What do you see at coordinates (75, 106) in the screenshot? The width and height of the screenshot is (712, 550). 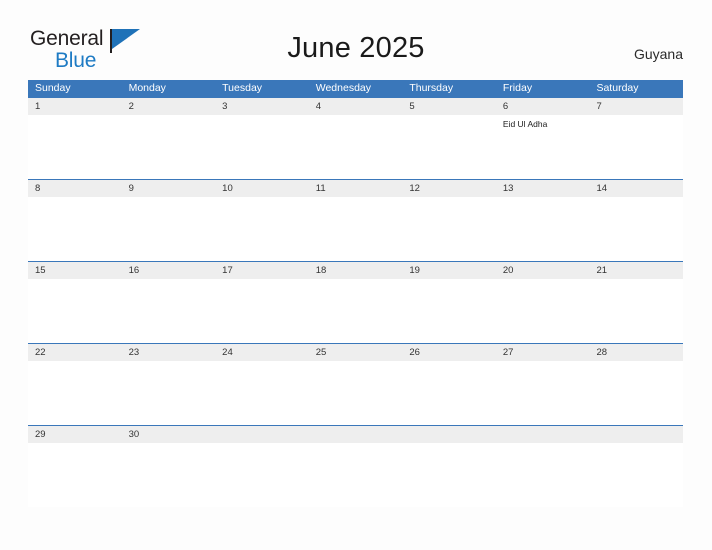 I see `date-number: 1` at bounding box center [75, 106].